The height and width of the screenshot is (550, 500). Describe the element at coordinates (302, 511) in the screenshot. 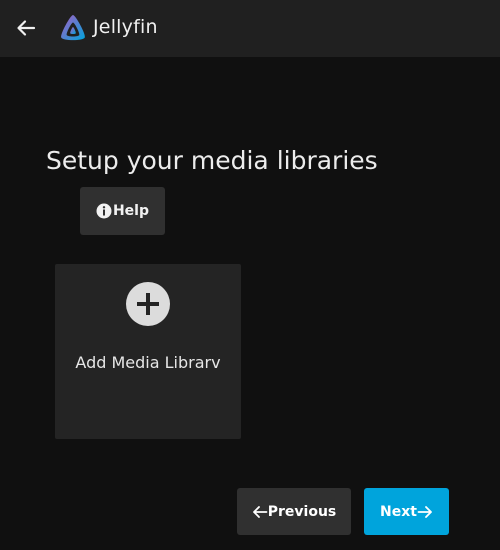

I see `previous-label: Previous` at that location.